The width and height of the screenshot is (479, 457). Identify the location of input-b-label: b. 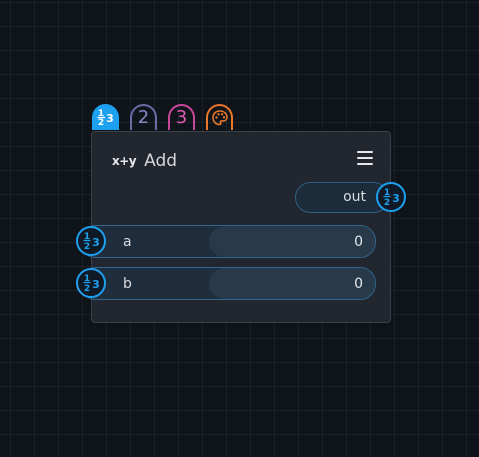
(127, 284).